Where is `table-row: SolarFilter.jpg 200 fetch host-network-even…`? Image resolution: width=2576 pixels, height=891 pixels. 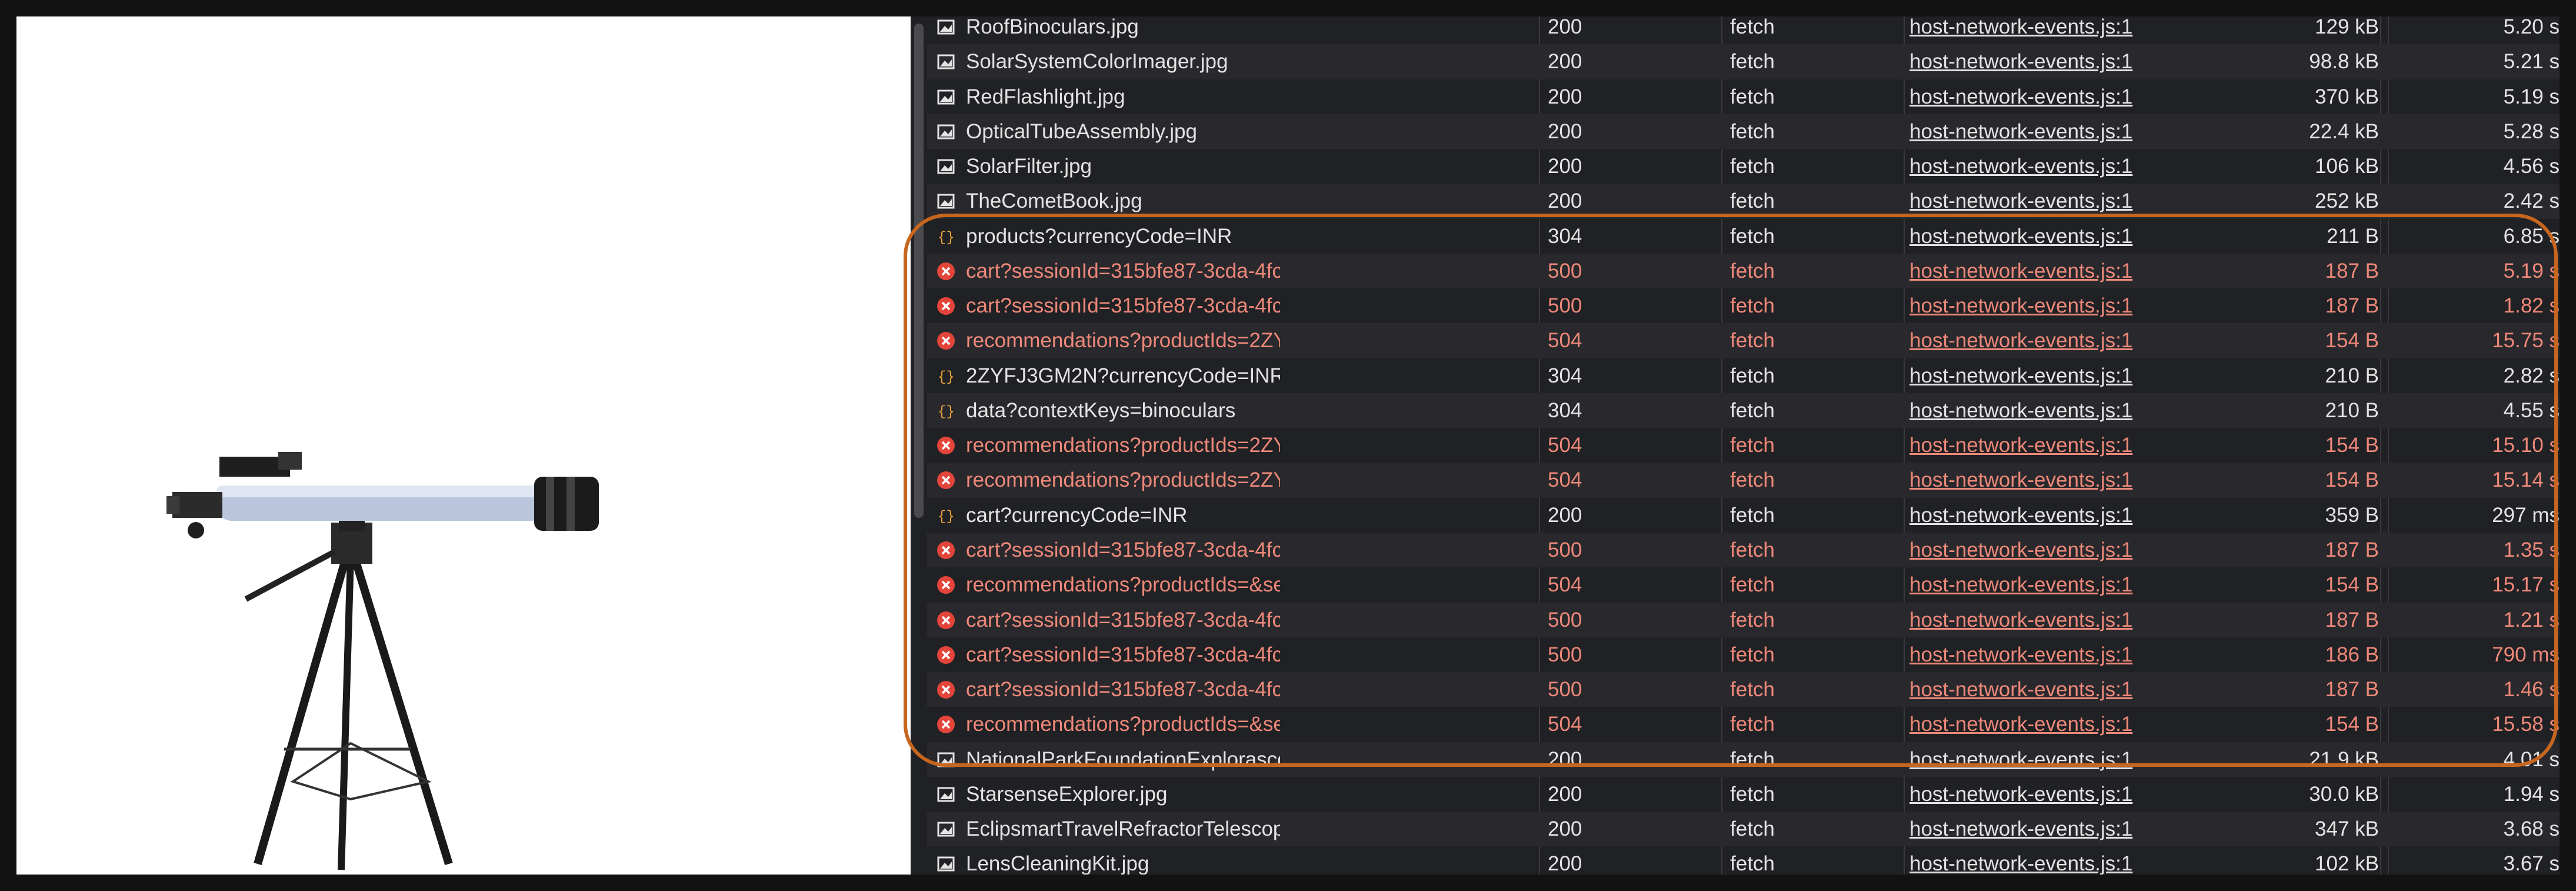
table-row: SolarFilter.jpg 200 fetch host-network-even… is located at coordinates (1744, 166).